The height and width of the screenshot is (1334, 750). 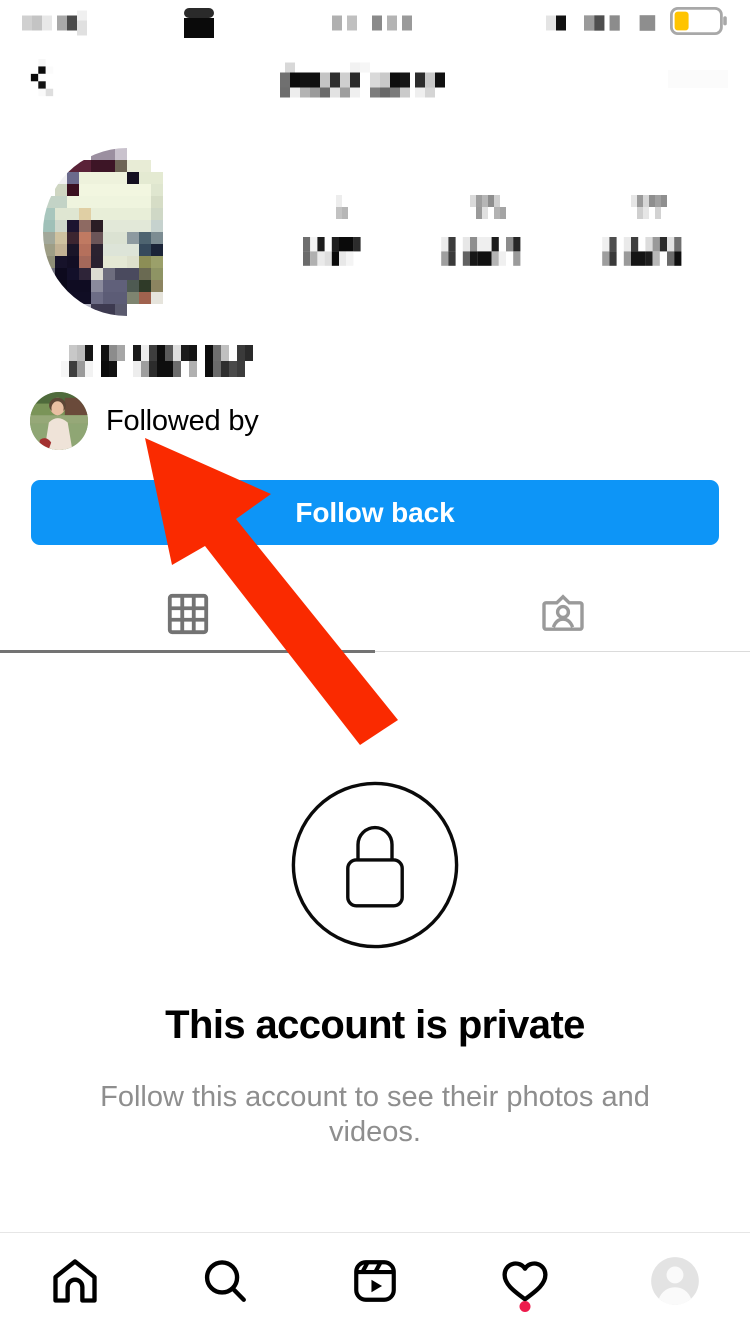 I want to click on tab-grid, so click(x=187, y=616).